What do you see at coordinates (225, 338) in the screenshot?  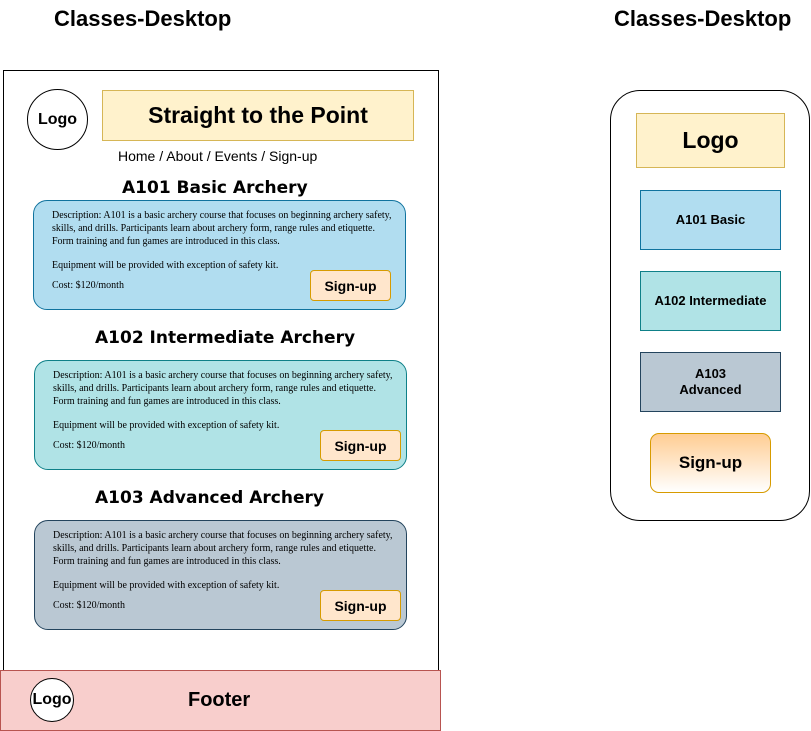 I see `course-title-a102: A102 Intermediate Archery` at bounding box center [225, 338].